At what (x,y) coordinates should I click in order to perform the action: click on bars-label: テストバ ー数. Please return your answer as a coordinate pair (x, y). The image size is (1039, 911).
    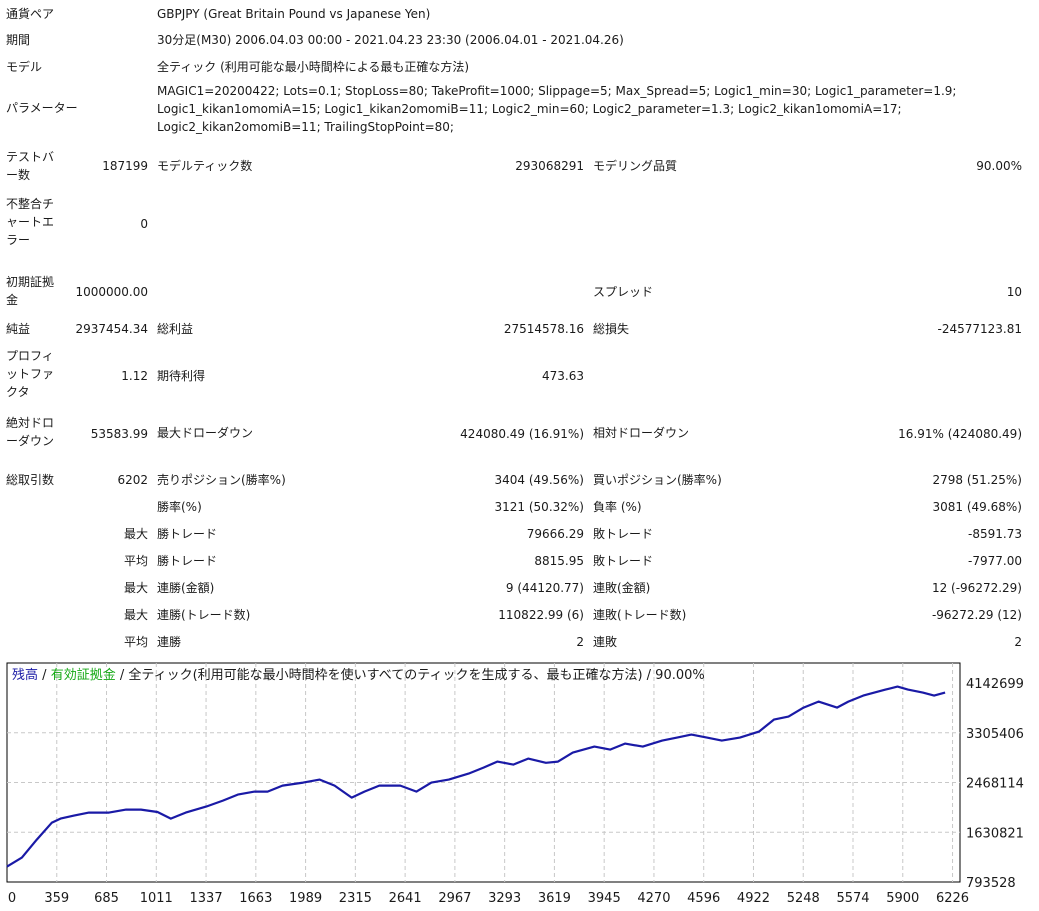
    Looking at the image, I should click on (30, 166).